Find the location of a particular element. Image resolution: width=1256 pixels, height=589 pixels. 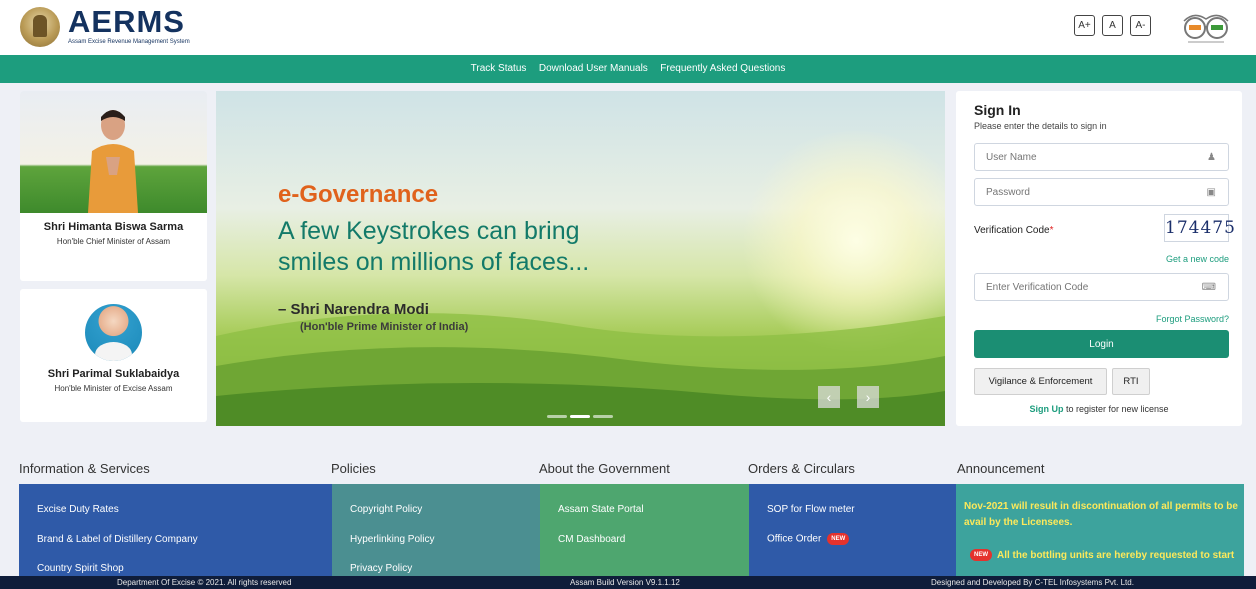

banner-title: e-Governance is located at coordinates (358, 194).